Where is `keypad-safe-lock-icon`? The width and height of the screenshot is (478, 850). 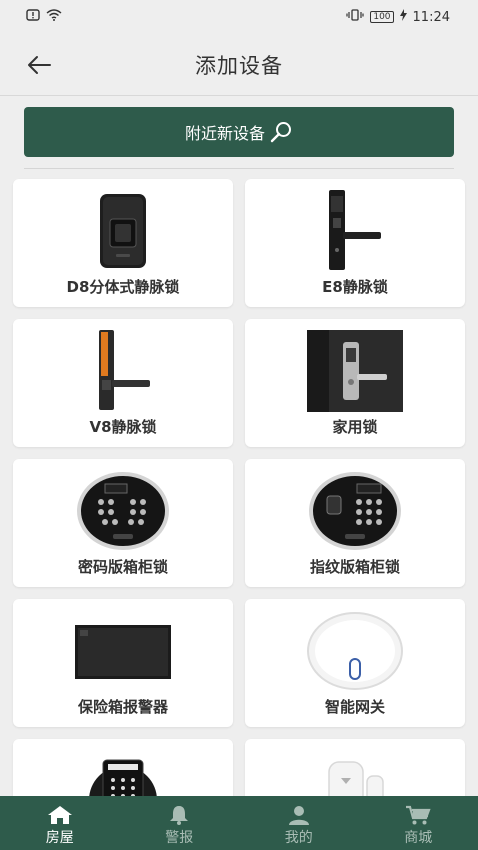 keypad-safe-lock-icon is located at coordinates (123, 511).